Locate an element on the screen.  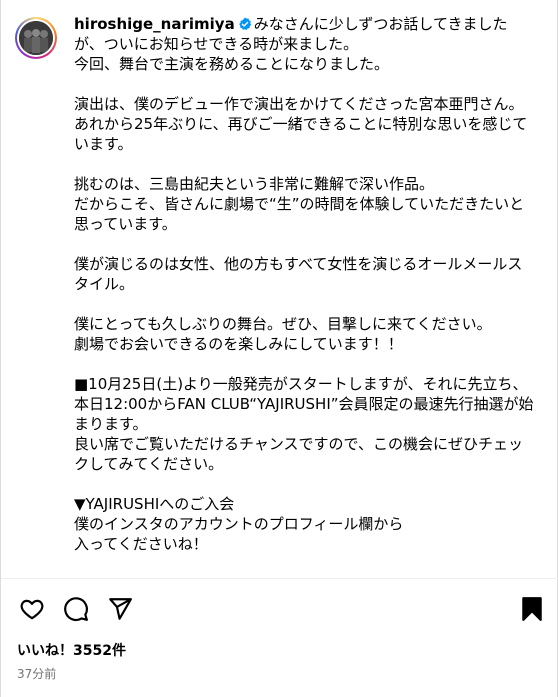
heart-icon is located at coordinates (32, 609).